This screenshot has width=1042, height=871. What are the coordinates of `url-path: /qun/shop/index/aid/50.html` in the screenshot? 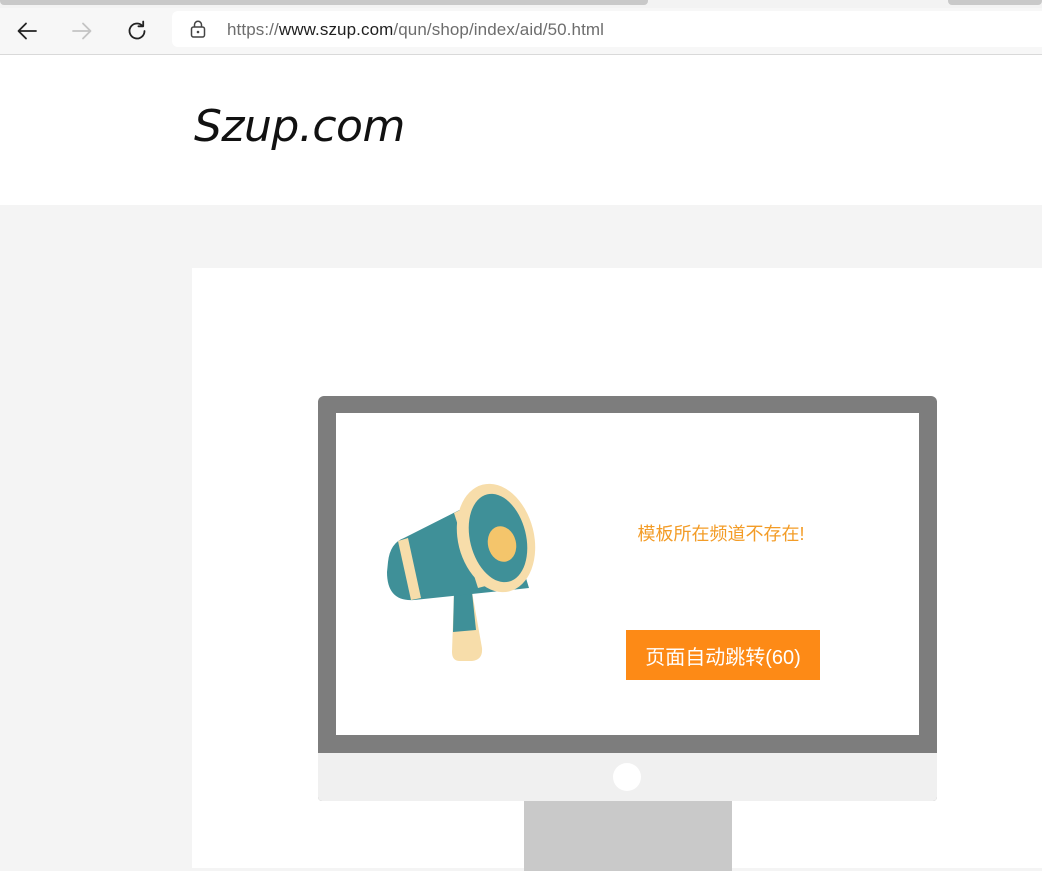 It's located at (499, 29).